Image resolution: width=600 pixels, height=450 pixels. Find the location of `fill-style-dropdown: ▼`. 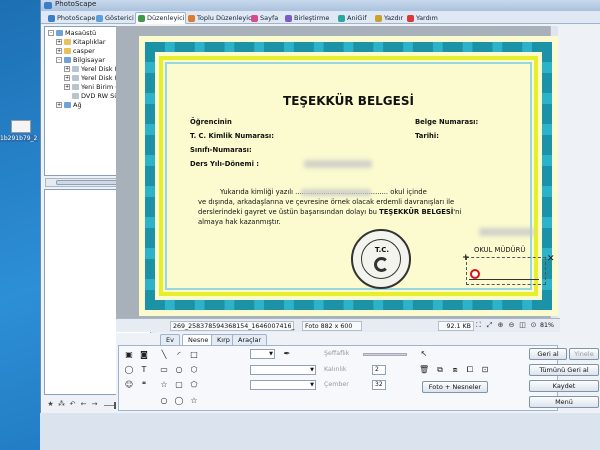

fill-style-dropdown: ▼ is located at coordinates (283, 385).